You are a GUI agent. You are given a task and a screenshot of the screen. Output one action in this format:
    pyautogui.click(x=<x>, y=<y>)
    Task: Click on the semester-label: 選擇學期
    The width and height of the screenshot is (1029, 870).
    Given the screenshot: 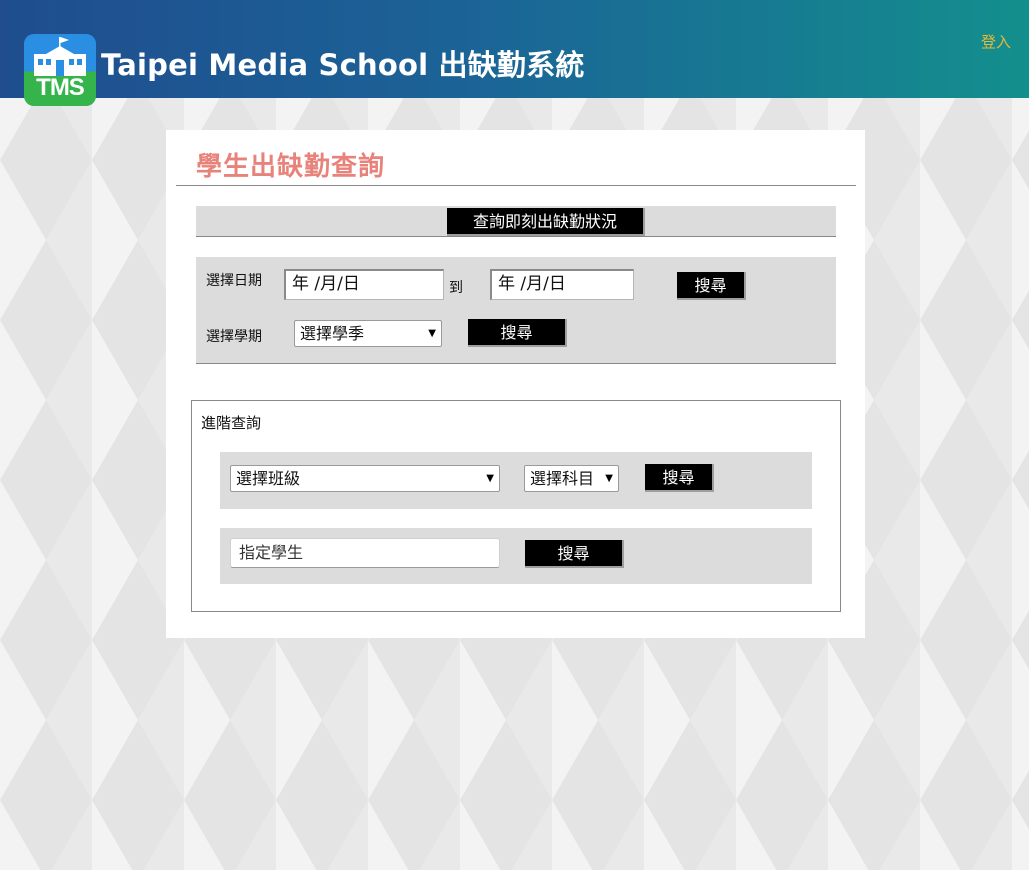 What is the action you would take?
    pyautogui.click(x=234, y=337)
    